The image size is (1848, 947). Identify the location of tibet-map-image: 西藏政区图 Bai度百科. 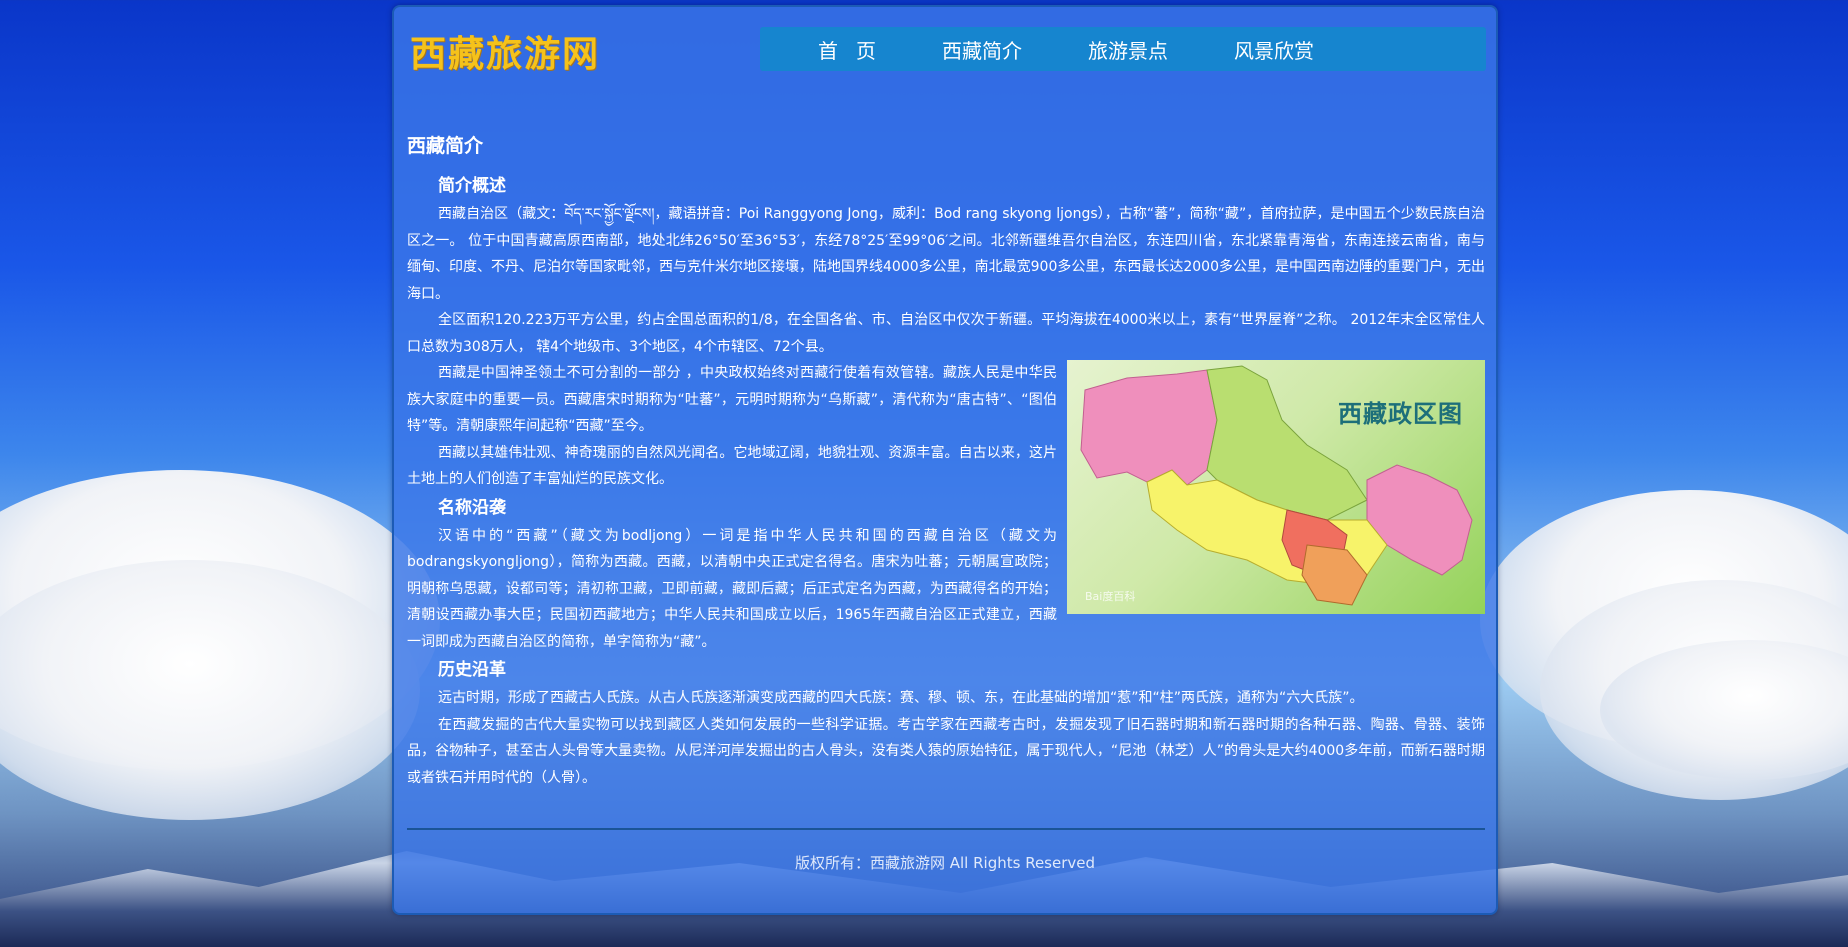
(1276, 487).